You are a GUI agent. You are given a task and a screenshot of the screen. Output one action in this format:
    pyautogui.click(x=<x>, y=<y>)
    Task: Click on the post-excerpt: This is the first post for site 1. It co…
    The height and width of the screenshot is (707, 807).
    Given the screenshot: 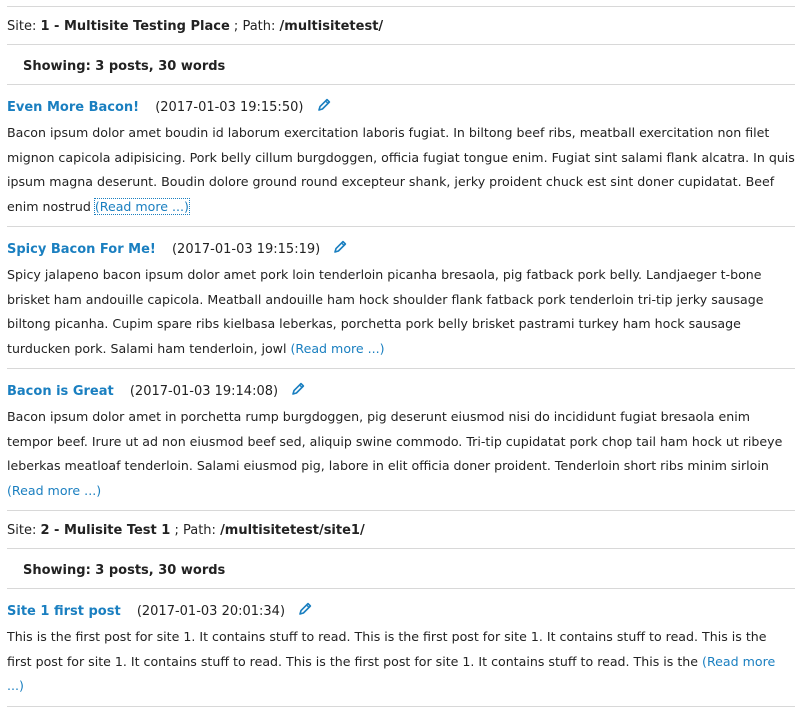 What is the action you would take?
    pyautogui.click(x=401, y=662)
    